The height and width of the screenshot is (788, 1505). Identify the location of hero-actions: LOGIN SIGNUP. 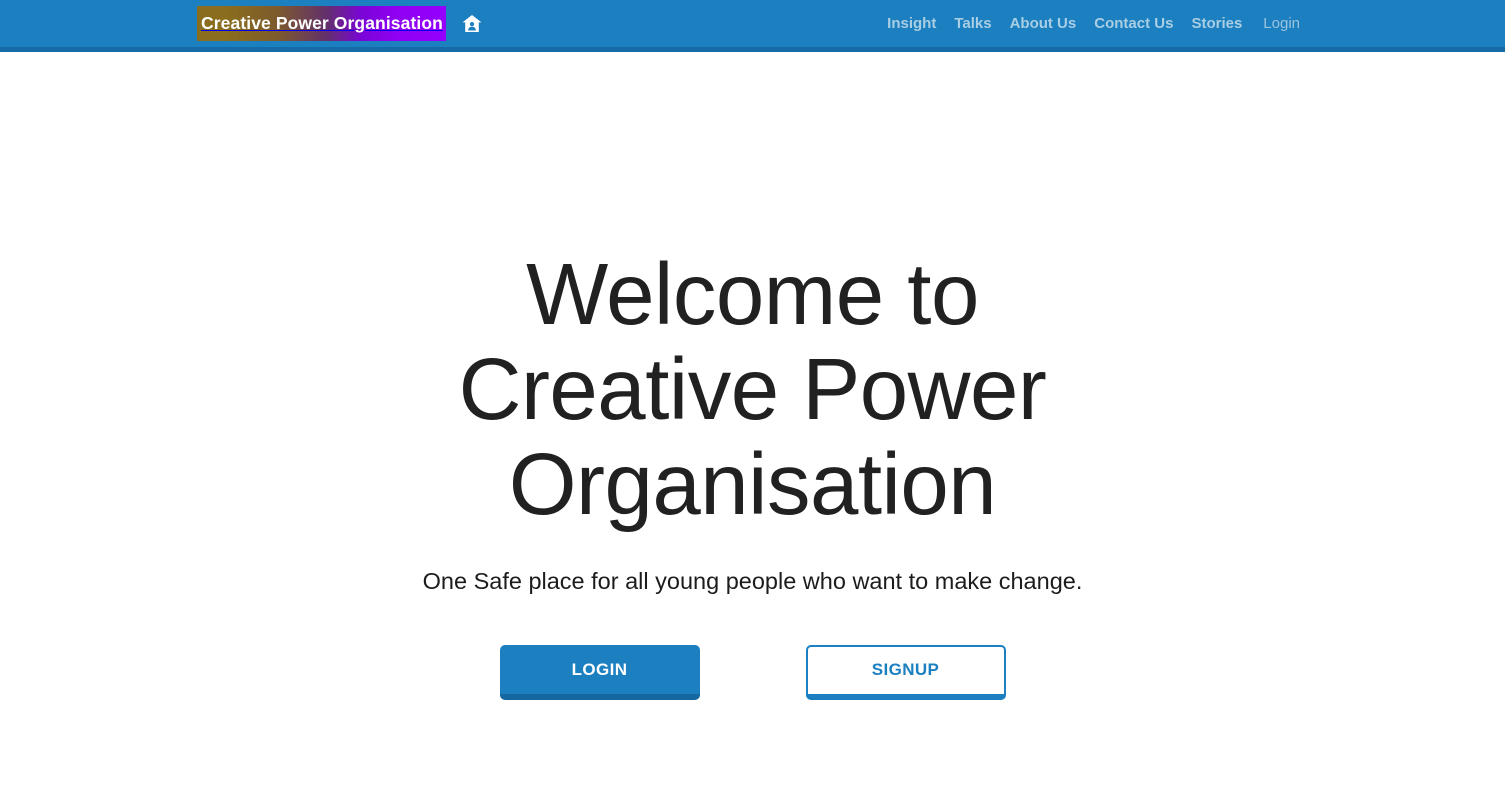
(752, 673).